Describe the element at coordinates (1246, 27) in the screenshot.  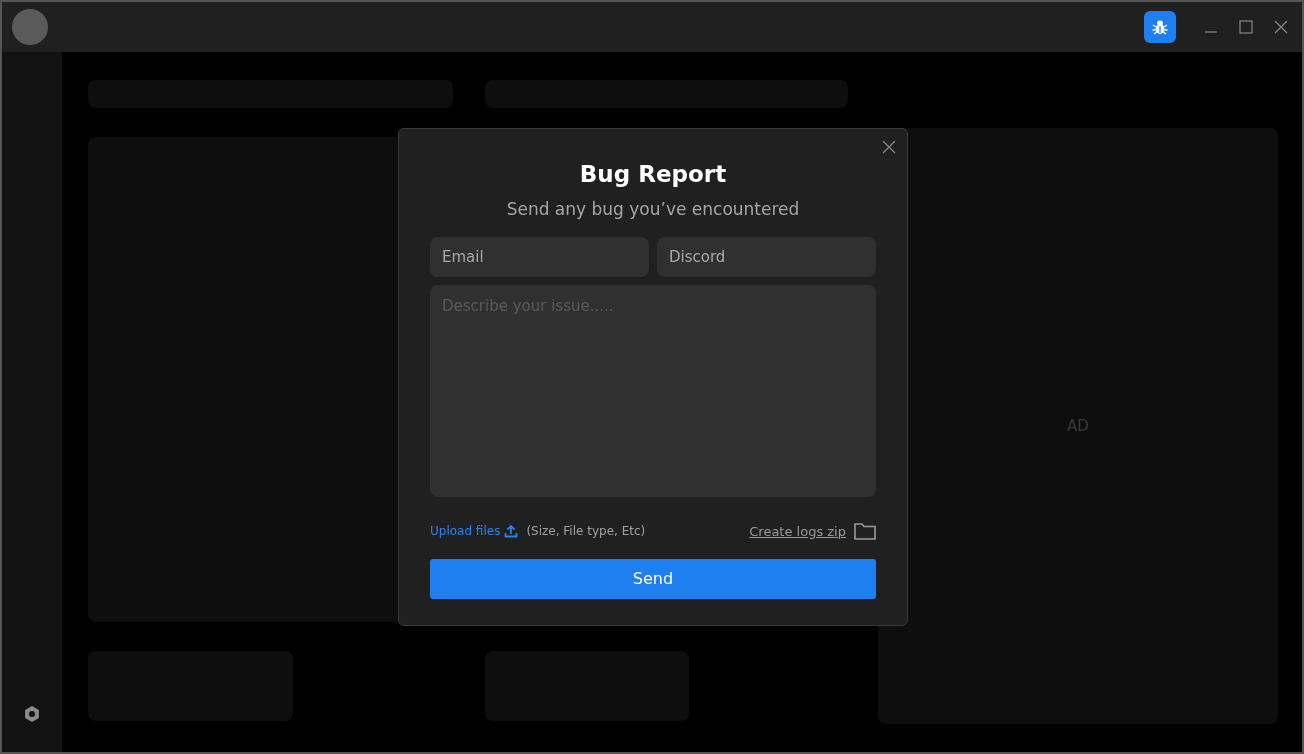
I see `maximize-icon` at that location.